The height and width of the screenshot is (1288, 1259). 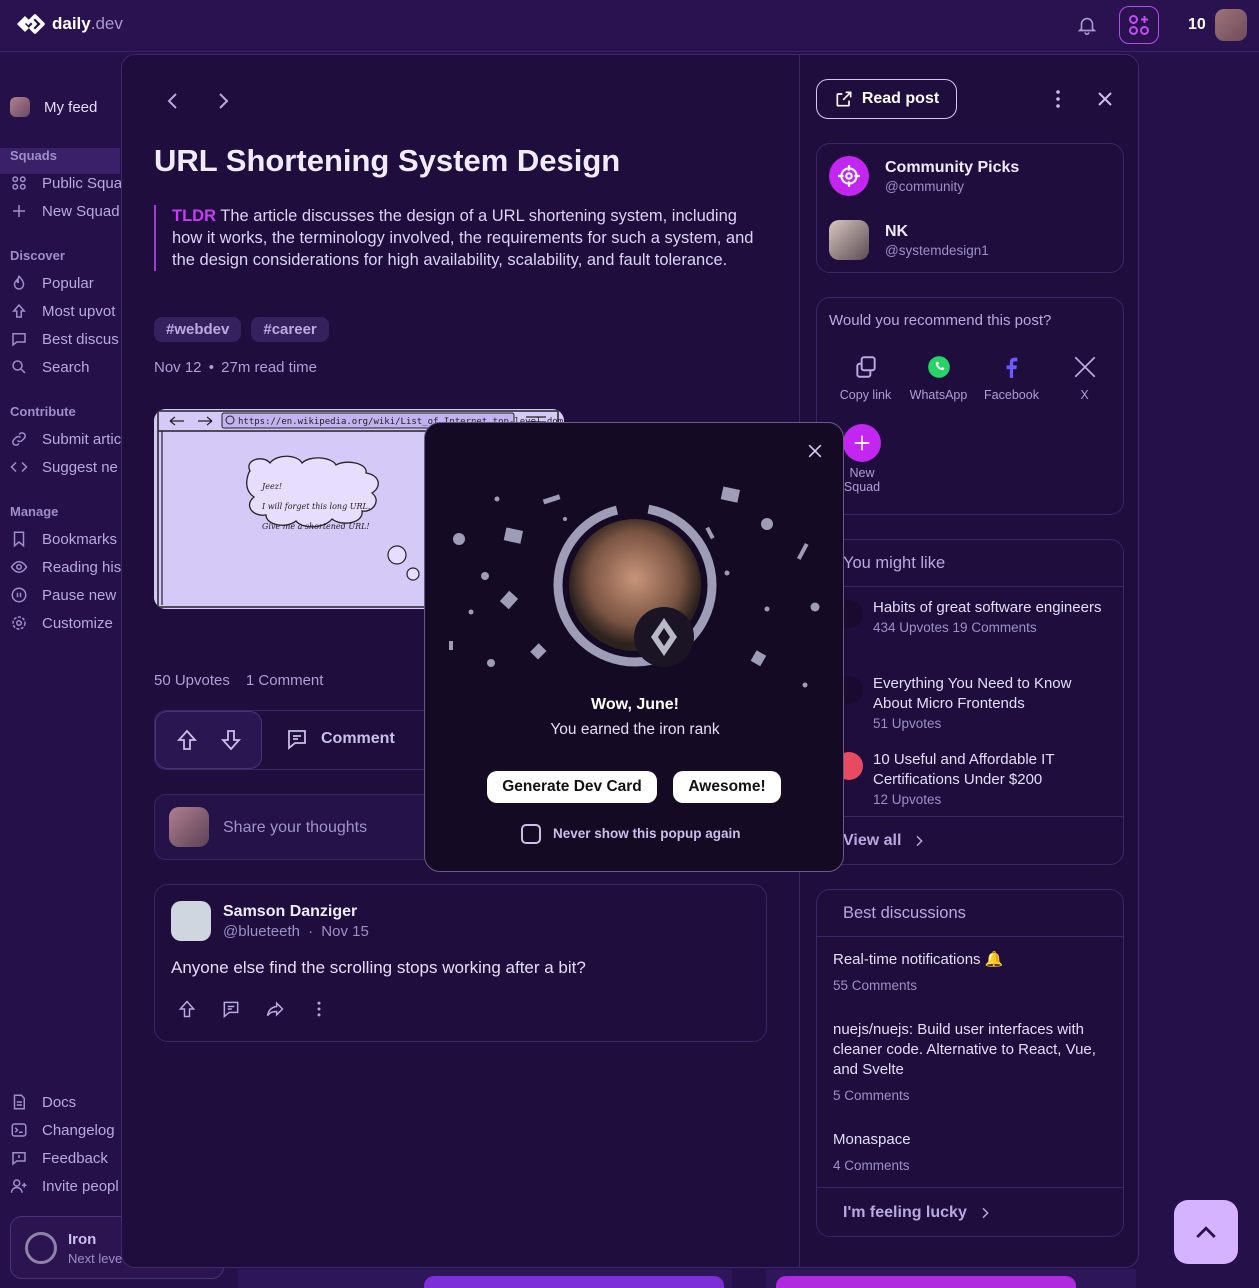 I want to click on comment-author-avatar, so click(x=191, y=921).